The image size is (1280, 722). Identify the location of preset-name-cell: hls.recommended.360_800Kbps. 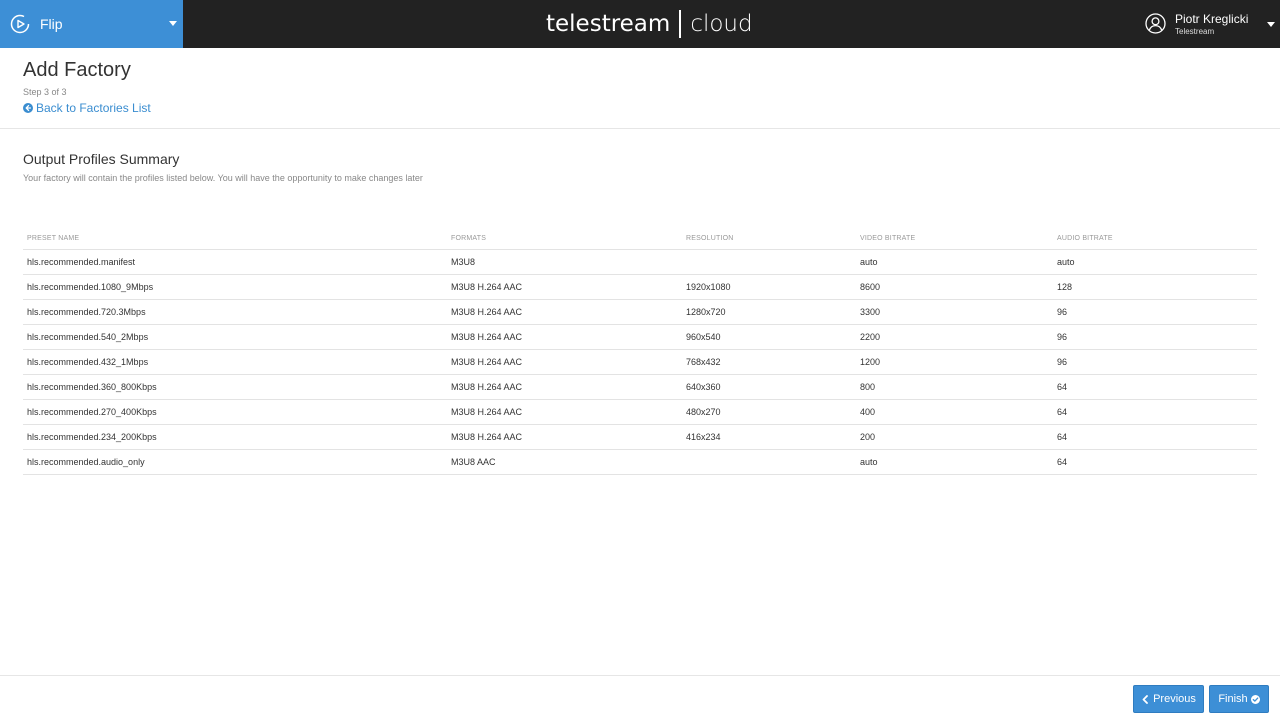
(92, 387).